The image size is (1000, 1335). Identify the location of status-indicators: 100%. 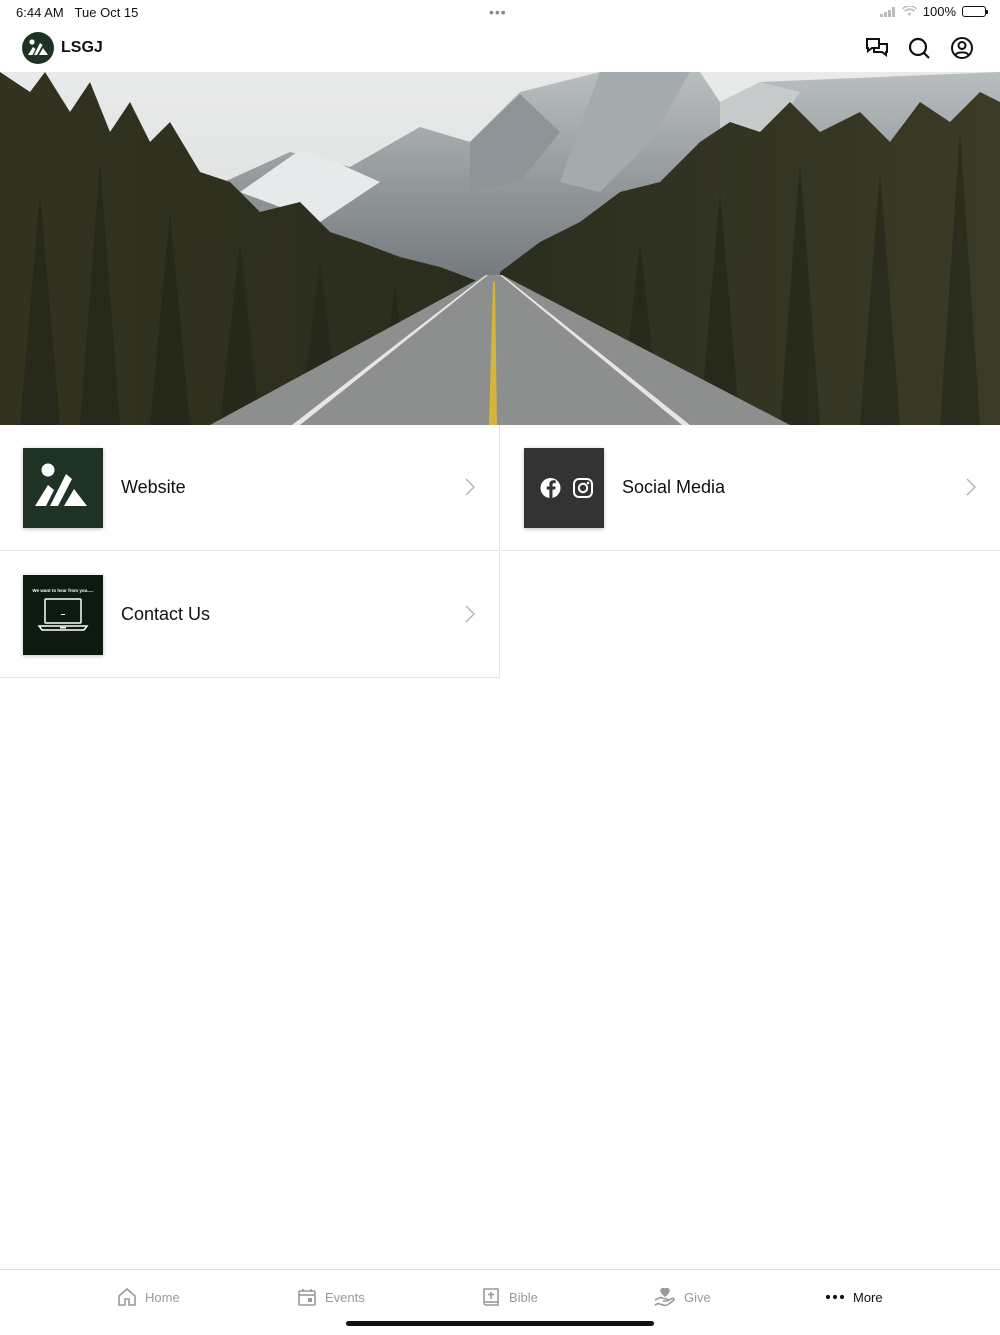
(933, 11).